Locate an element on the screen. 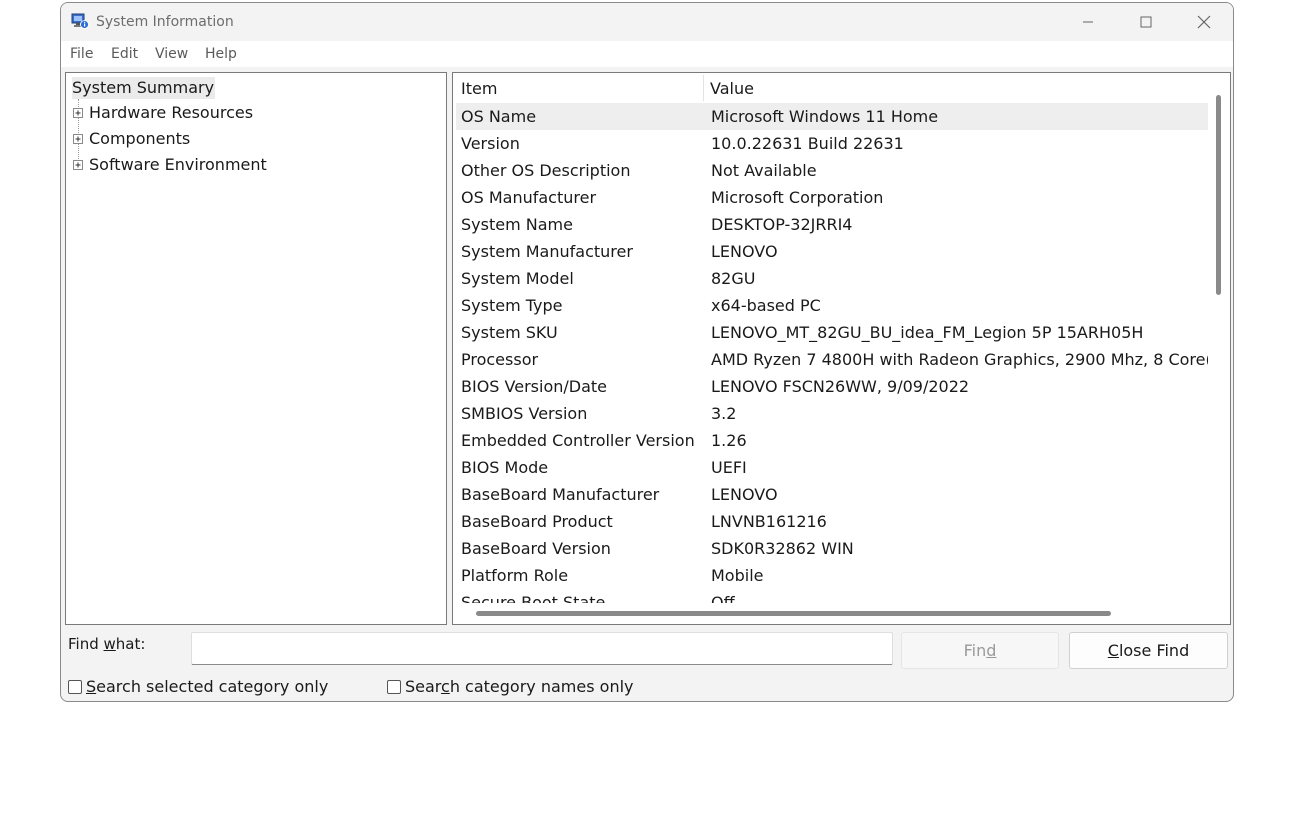  cell-value: x64-based PC is located at coordinates (766, 305).